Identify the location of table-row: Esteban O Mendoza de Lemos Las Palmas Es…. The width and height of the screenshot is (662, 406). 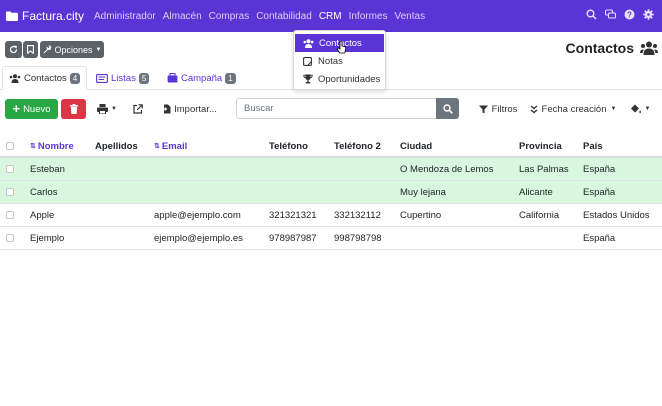
(331, 169).